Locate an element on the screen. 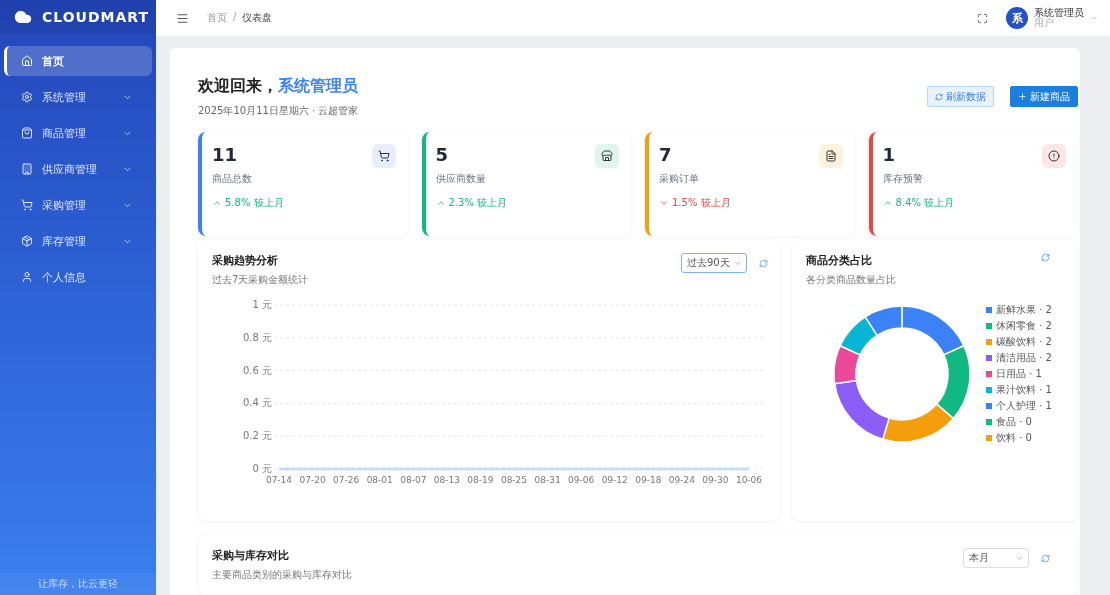 The height and width of the screenshot is (595, 1110). trend-text: 5.8% 较上月 is located at coordinates (254, 203).